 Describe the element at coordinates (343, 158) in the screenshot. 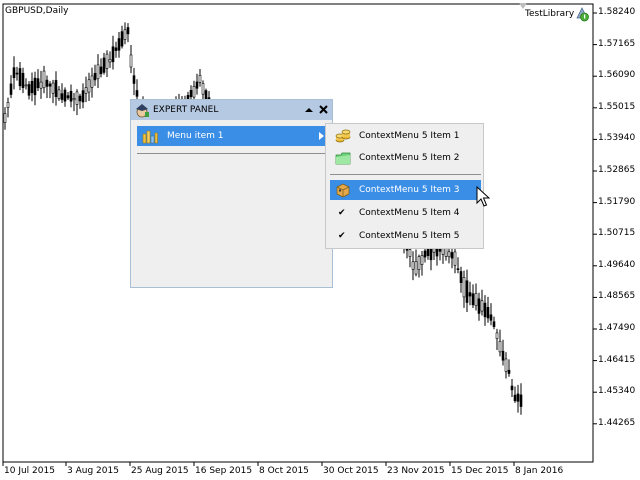

I see `green-folder-icon` at that location.